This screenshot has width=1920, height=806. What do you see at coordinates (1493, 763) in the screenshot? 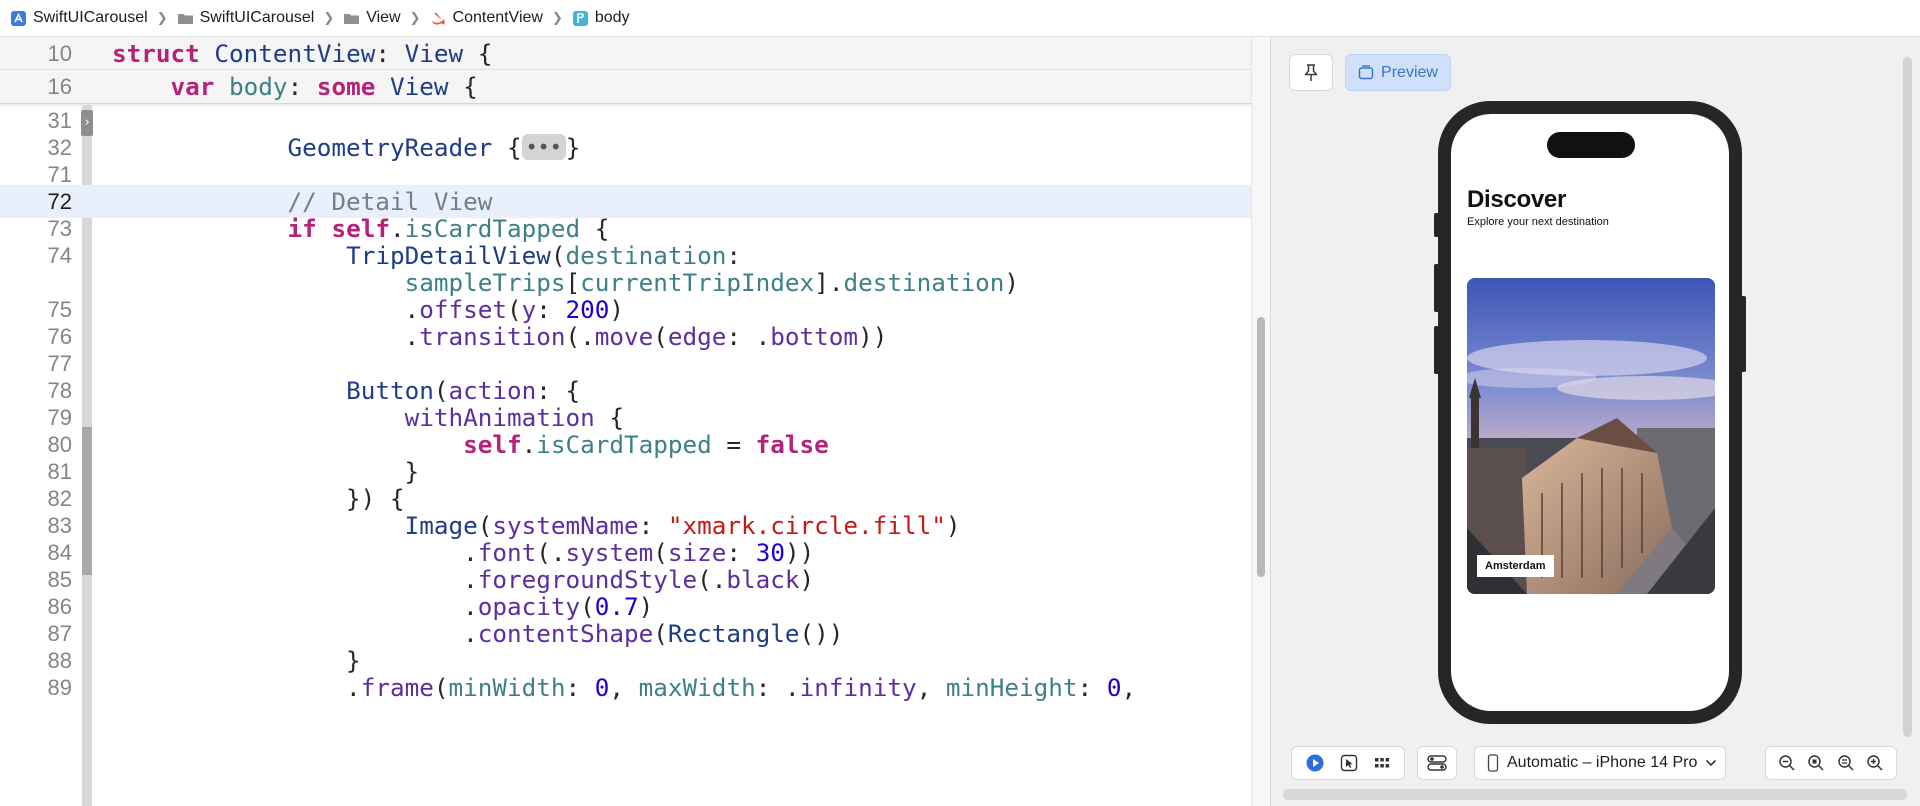
I see `iphone-icon` at bounding box center [1493, 763].